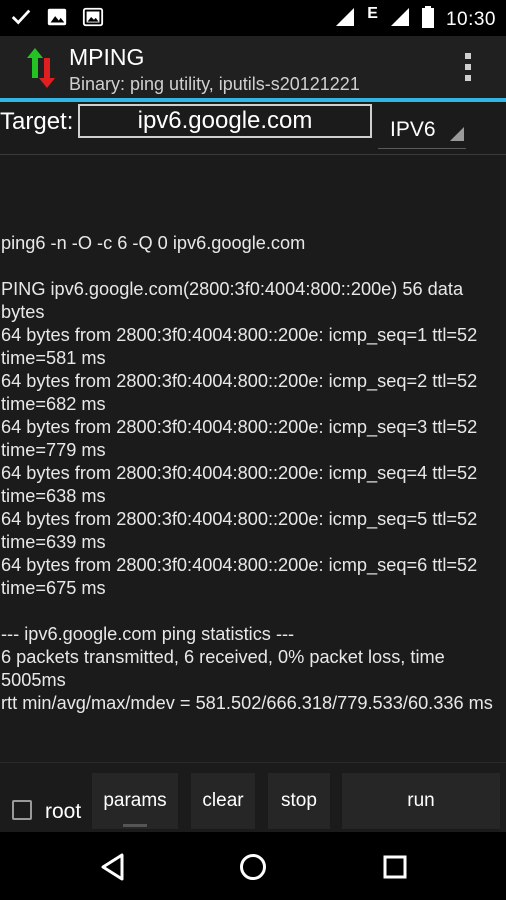  What do you see at coordinates (135, 801) in the screenshot?
I see `params-button: params` at bounding box center [135, 801].